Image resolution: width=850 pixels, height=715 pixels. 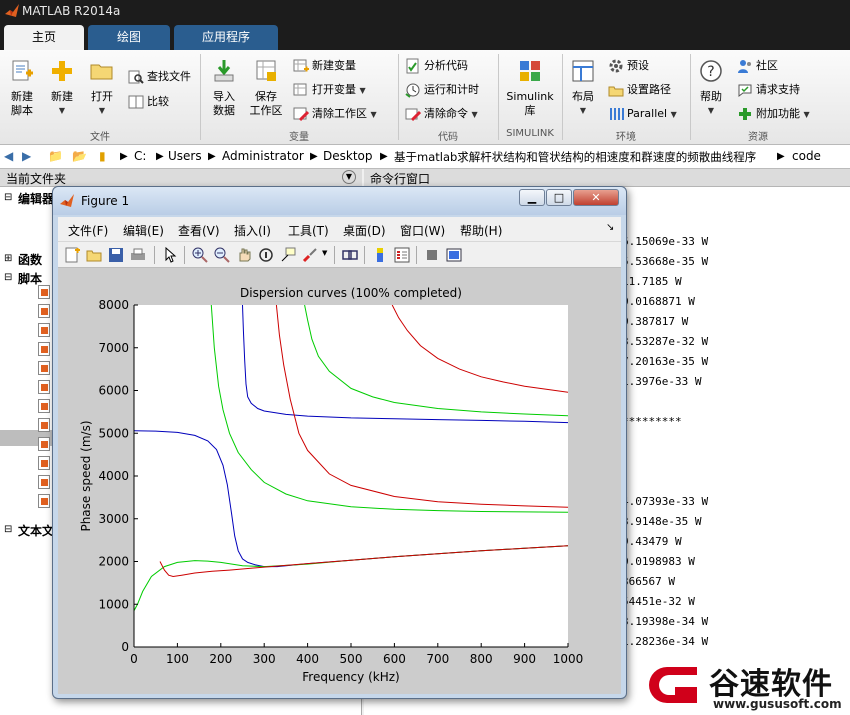 What do you see at coordinates (26, 156) in the screenshot?
I see `forward-arrow-icon: ▶` at bounding box center [26, 156].